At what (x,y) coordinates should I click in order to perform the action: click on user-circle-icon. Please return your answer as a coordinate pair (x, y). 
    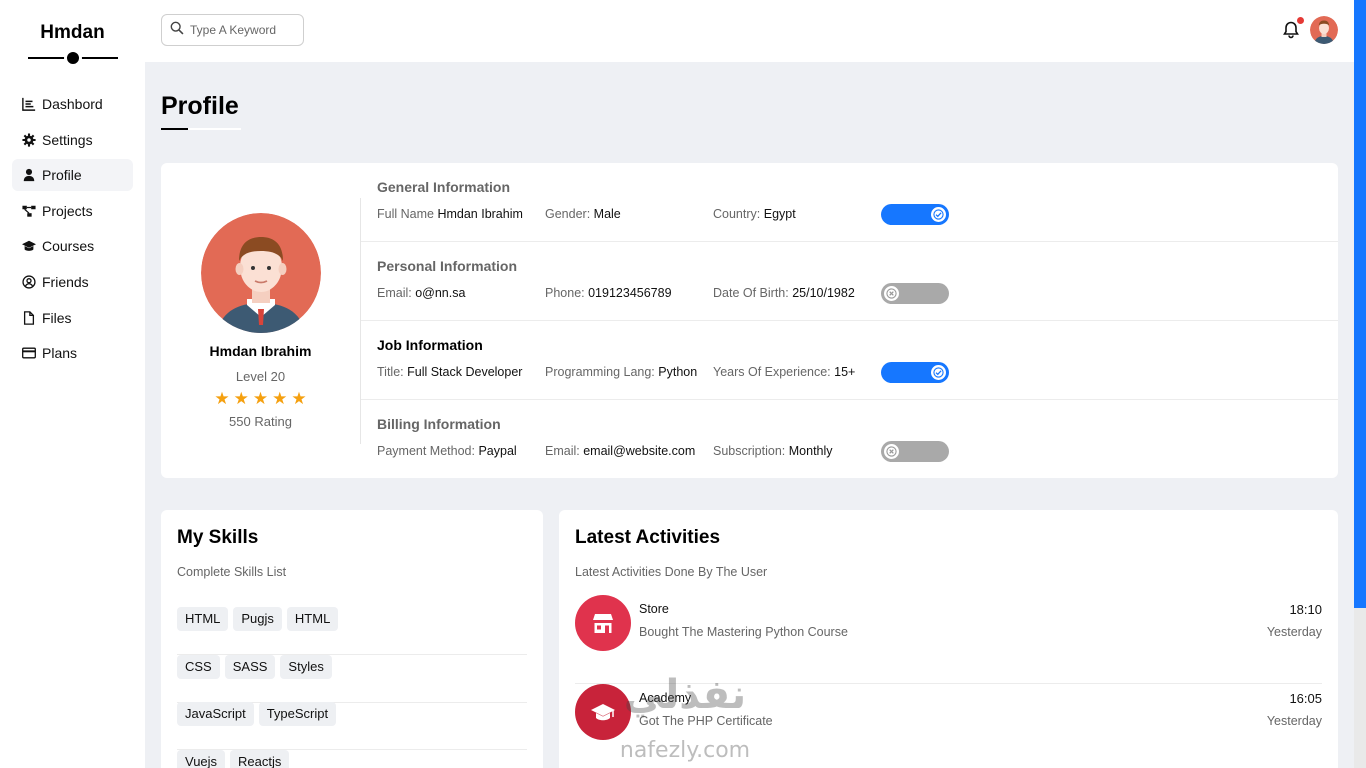
    Looking at the image, I should click on (29, 282).